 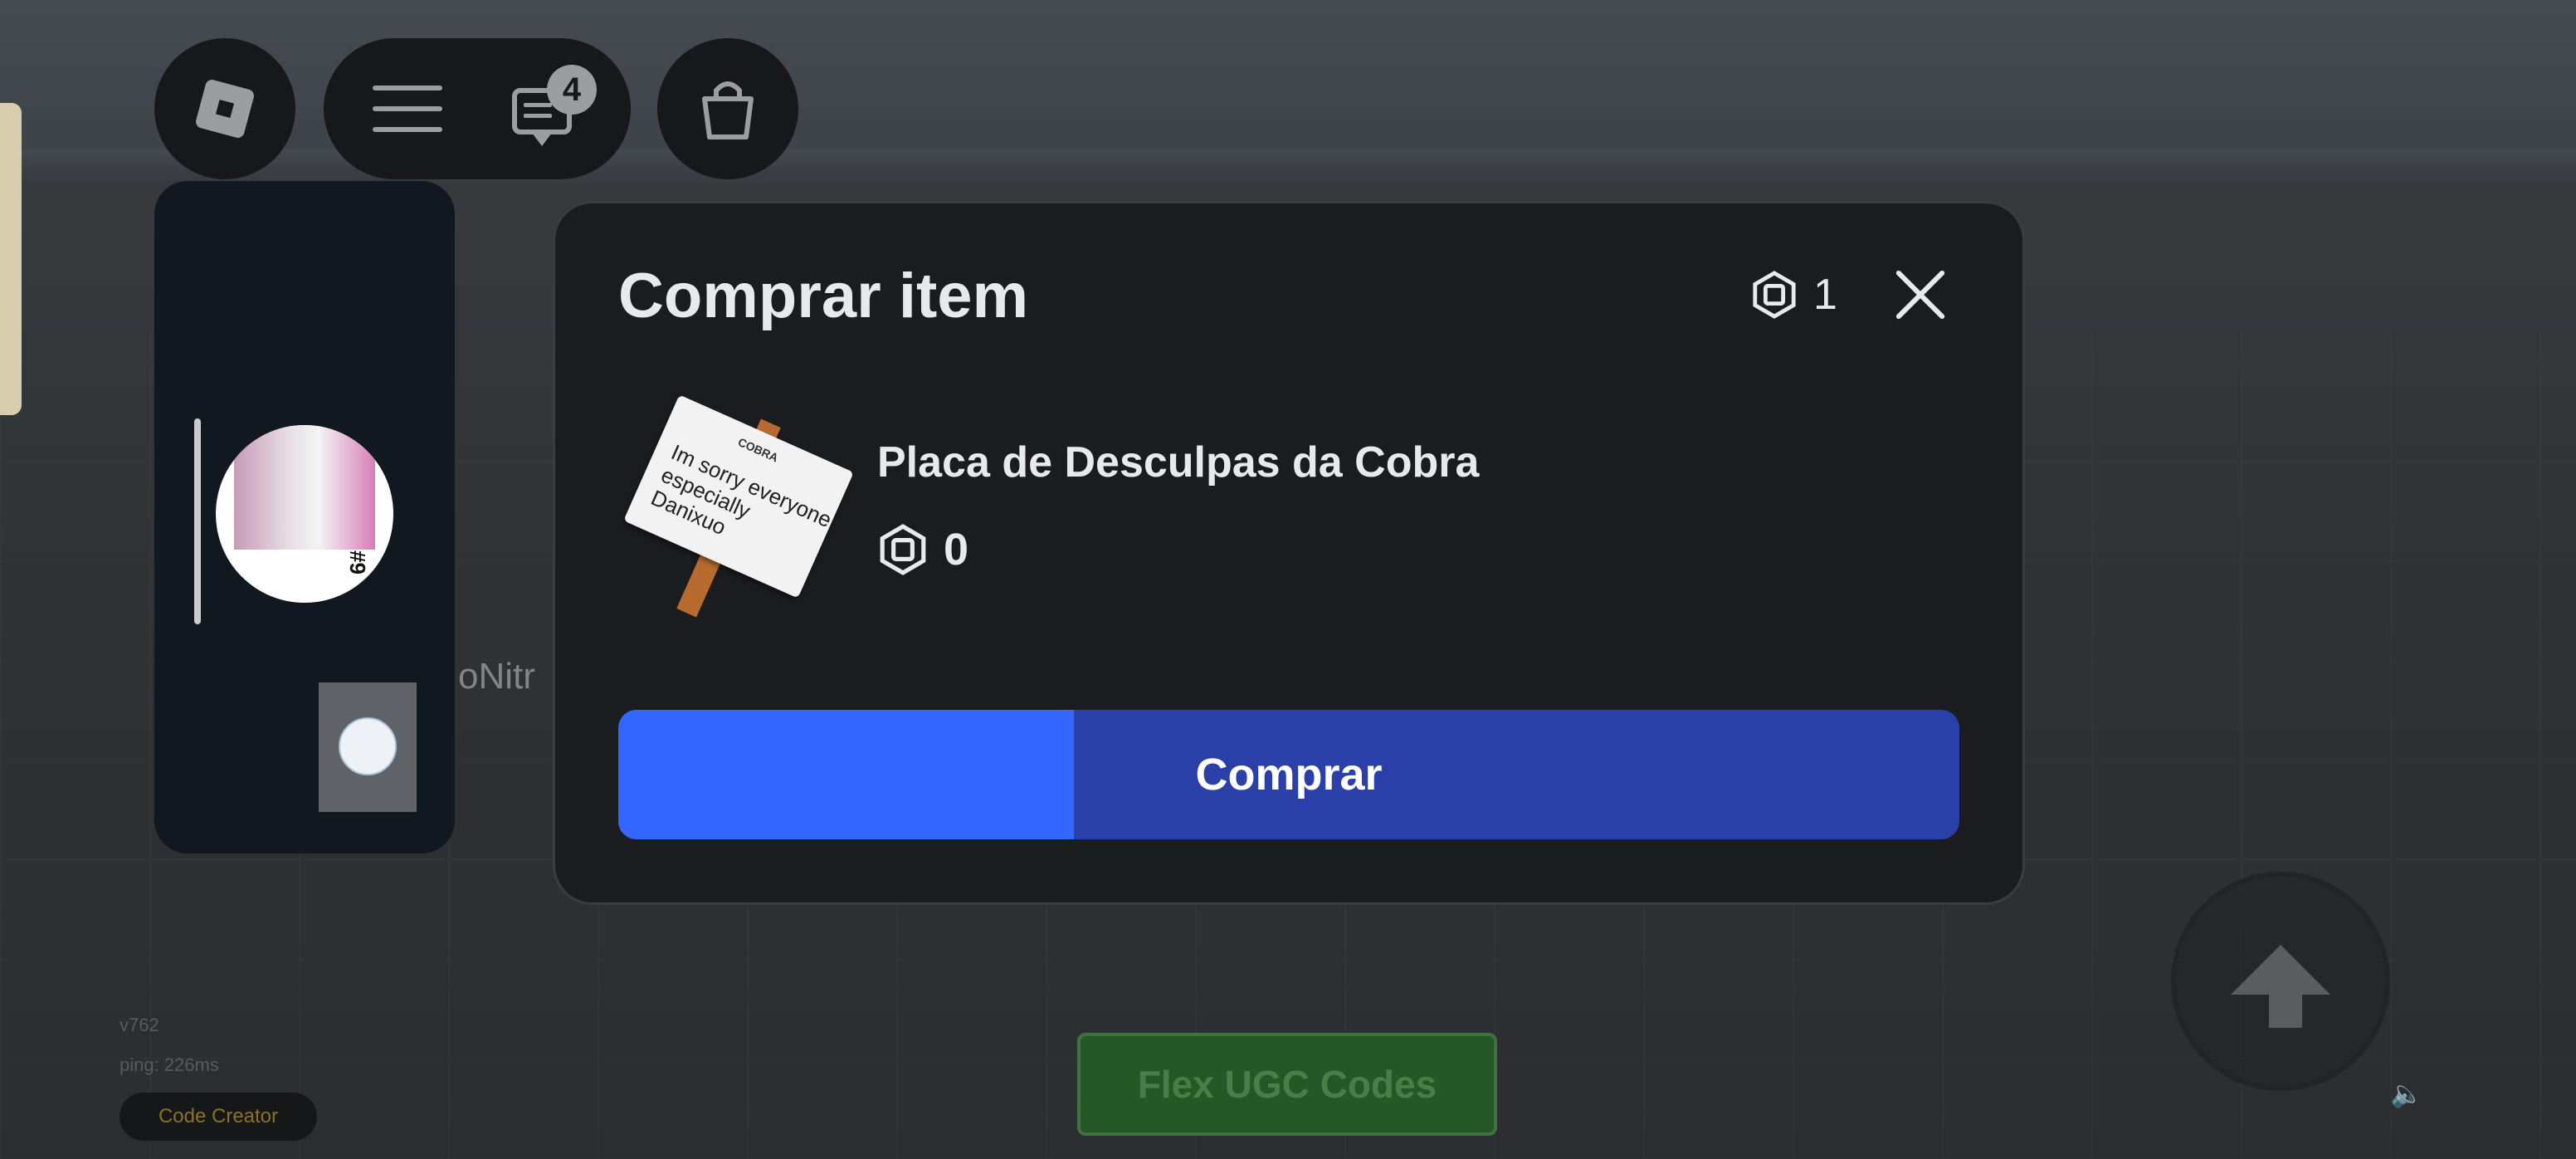 What do you see at coordinates (11, 259) in the screenshot?
I see `edge-panel-tab` at bounding box center [11, 259].